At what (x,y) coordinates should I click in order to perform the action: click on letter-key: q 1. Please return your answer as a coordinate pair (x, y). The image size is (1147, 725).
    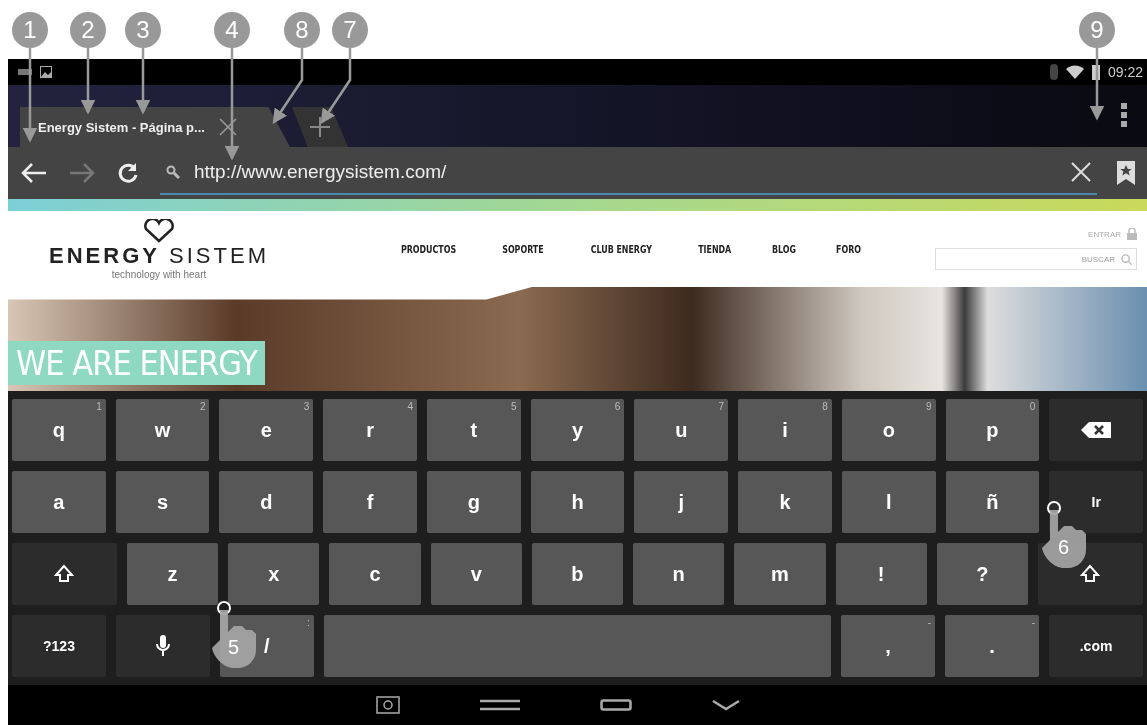
    Looking at the image, I should click on (59, 430).